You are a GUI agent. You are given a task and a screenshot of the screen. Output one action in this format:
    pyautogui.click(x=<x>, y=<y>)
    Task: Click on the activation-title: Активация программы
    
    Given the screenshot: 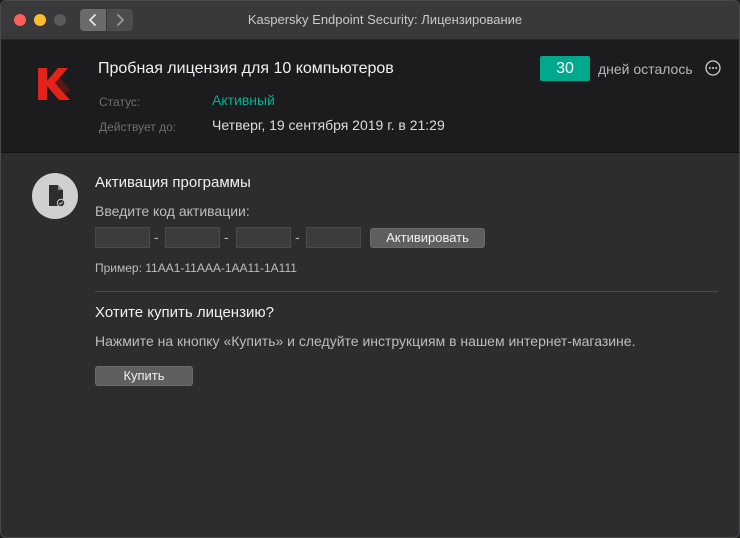 What is the action you would take?
    pyautogui.click(x=173, y=182)
    